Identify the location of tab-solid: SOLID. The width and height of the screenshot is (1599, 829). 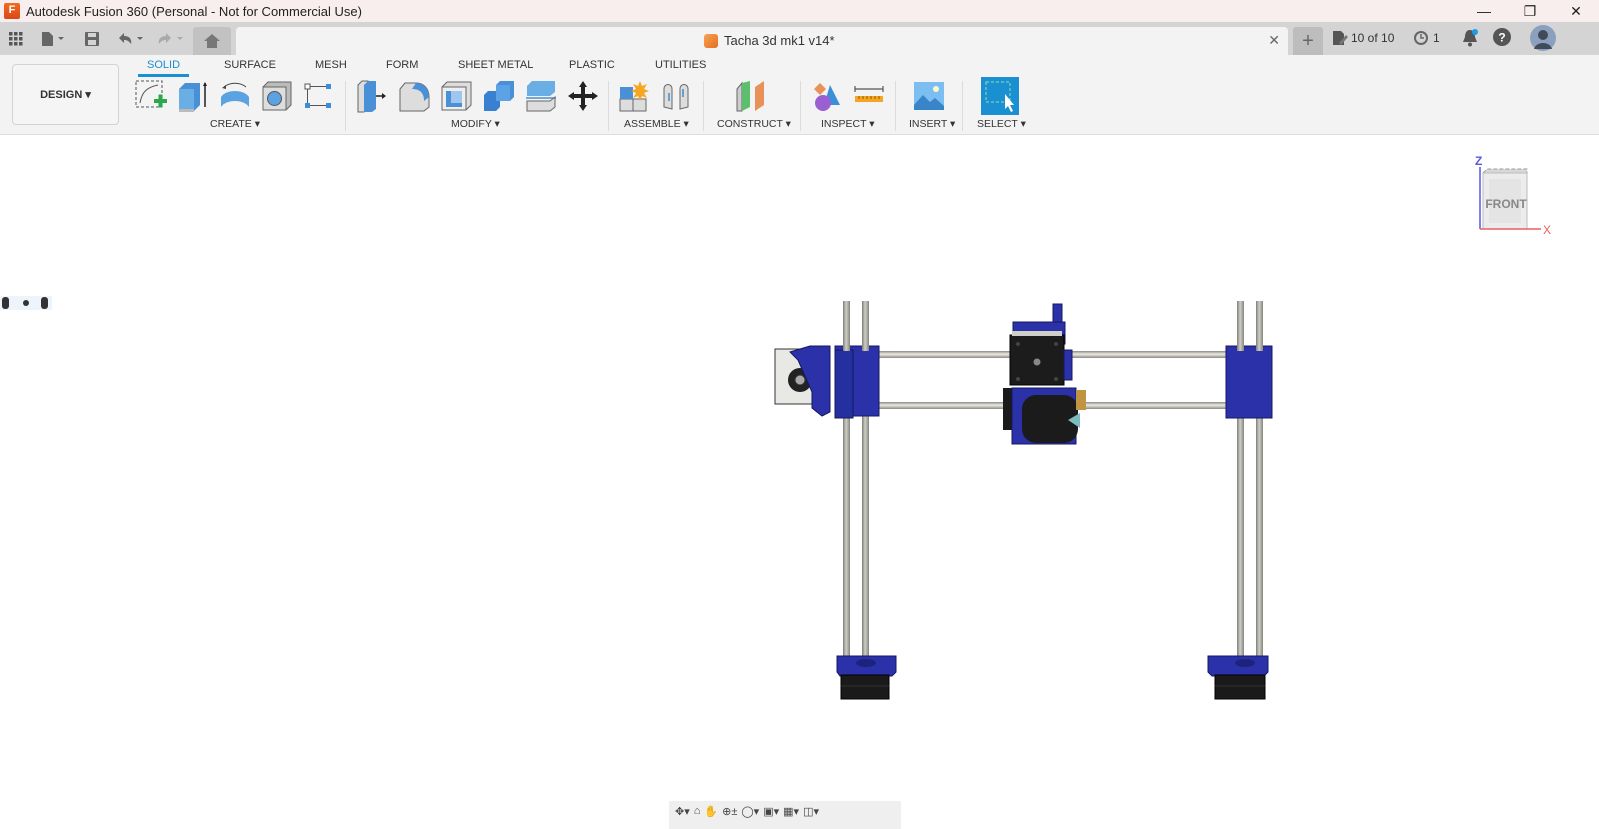
(163, 65).